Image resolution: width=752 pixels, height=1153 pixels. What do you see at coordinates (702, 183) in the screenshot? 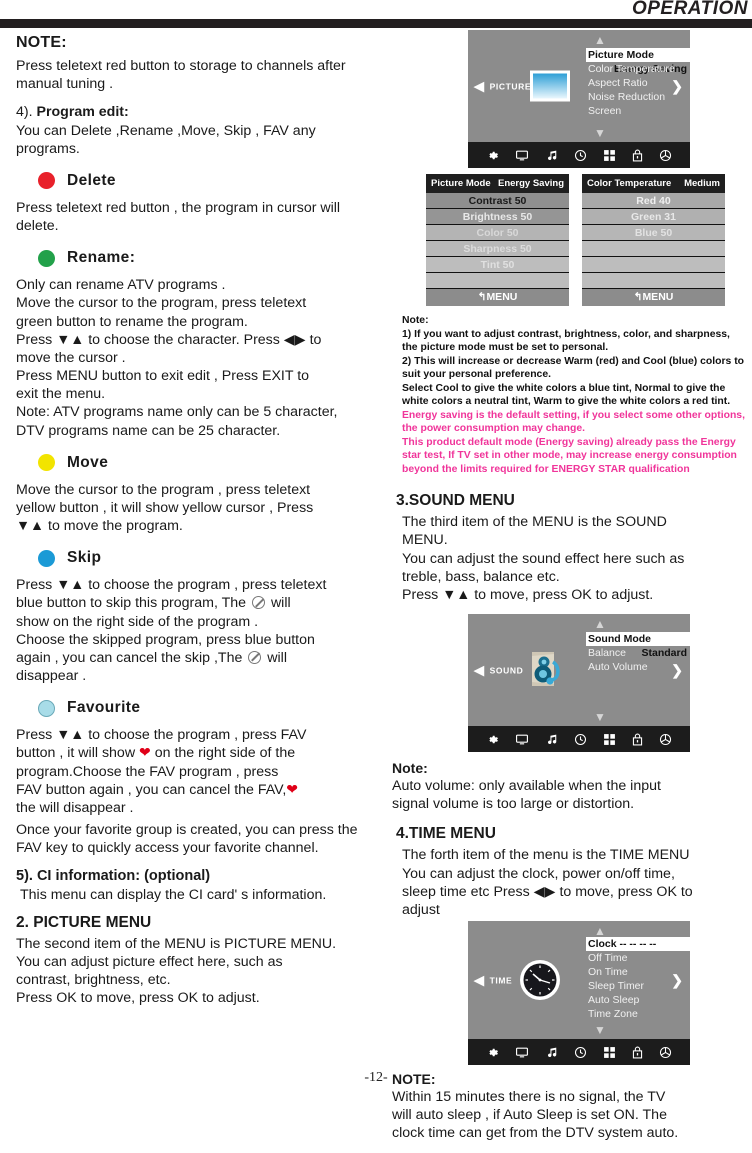
I see `color-temp-header-value: Medium` at bounding box center [702, 183].